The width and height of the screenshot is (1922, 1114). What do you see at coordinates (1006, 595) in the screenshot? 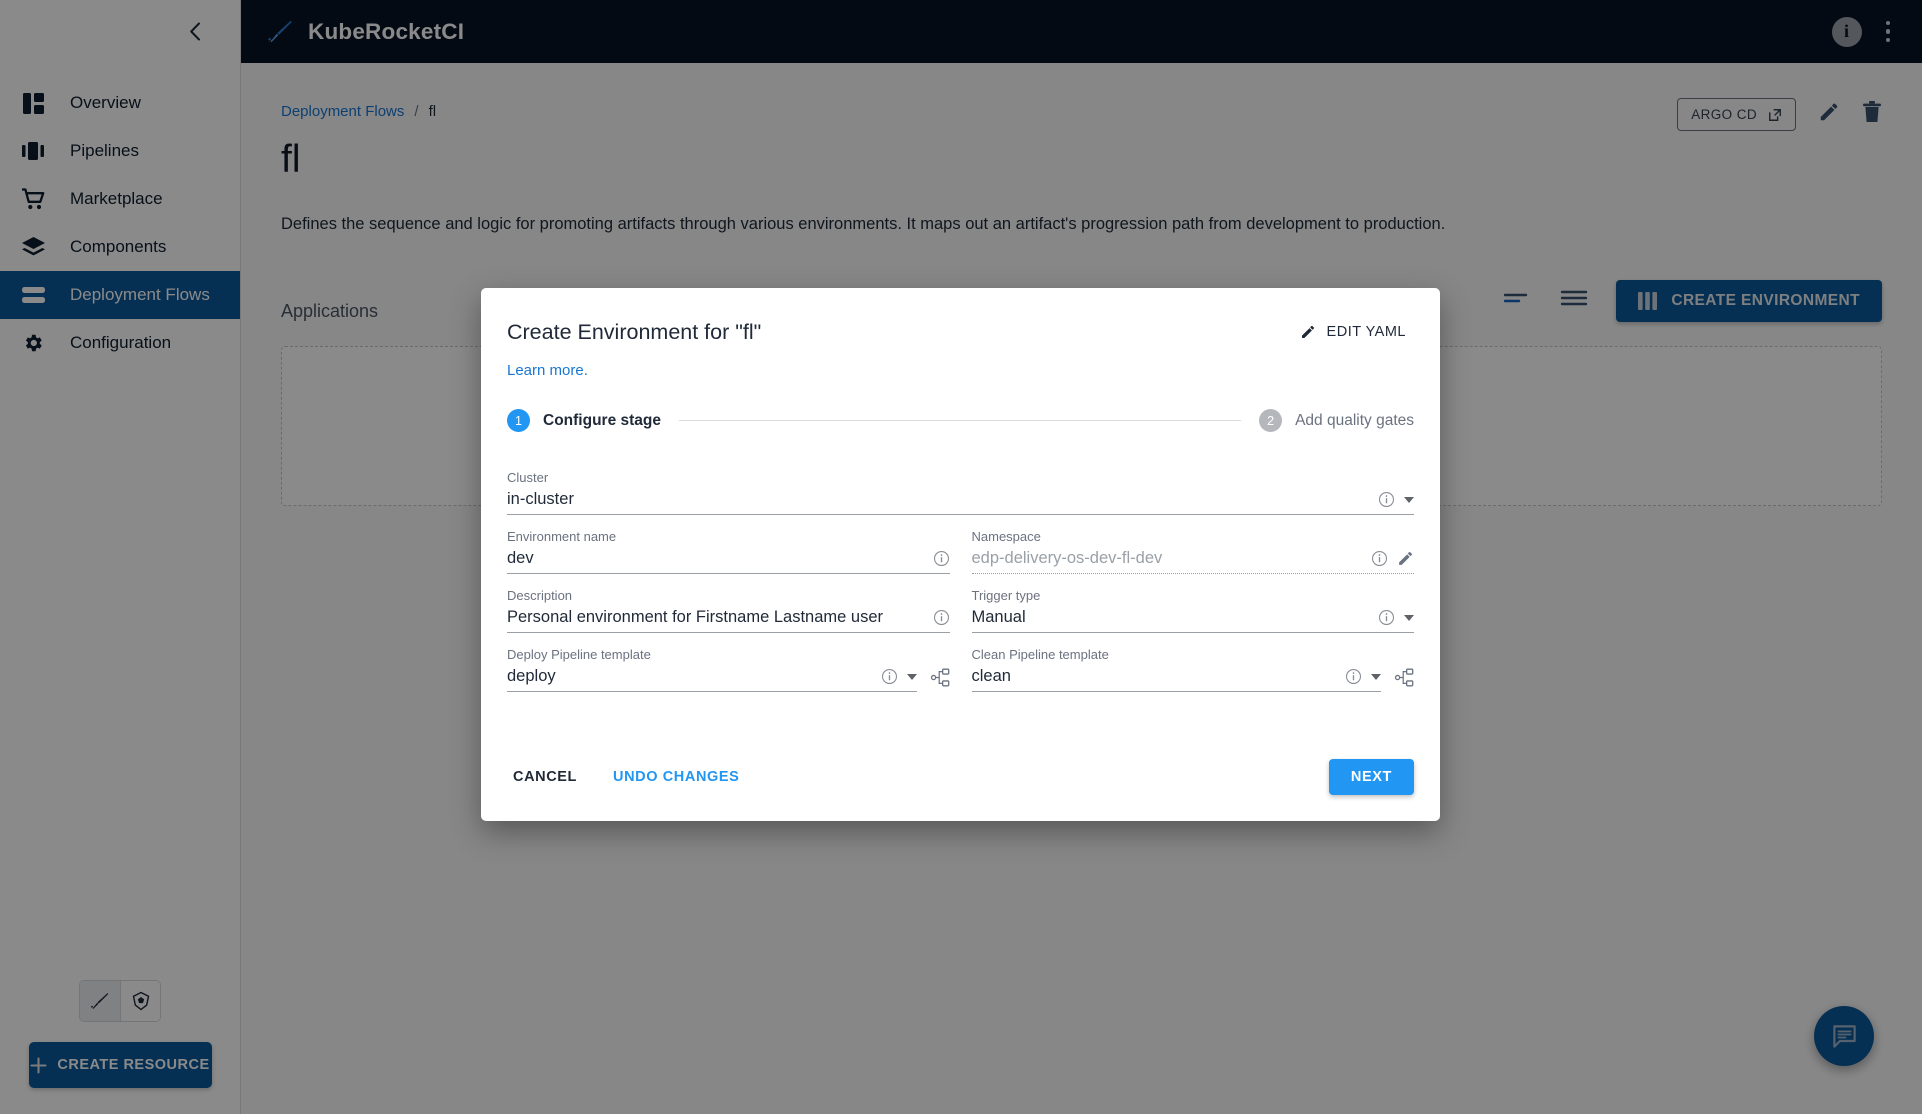
I see `field-label: Trigger type` at bounding box center [1006, 595].